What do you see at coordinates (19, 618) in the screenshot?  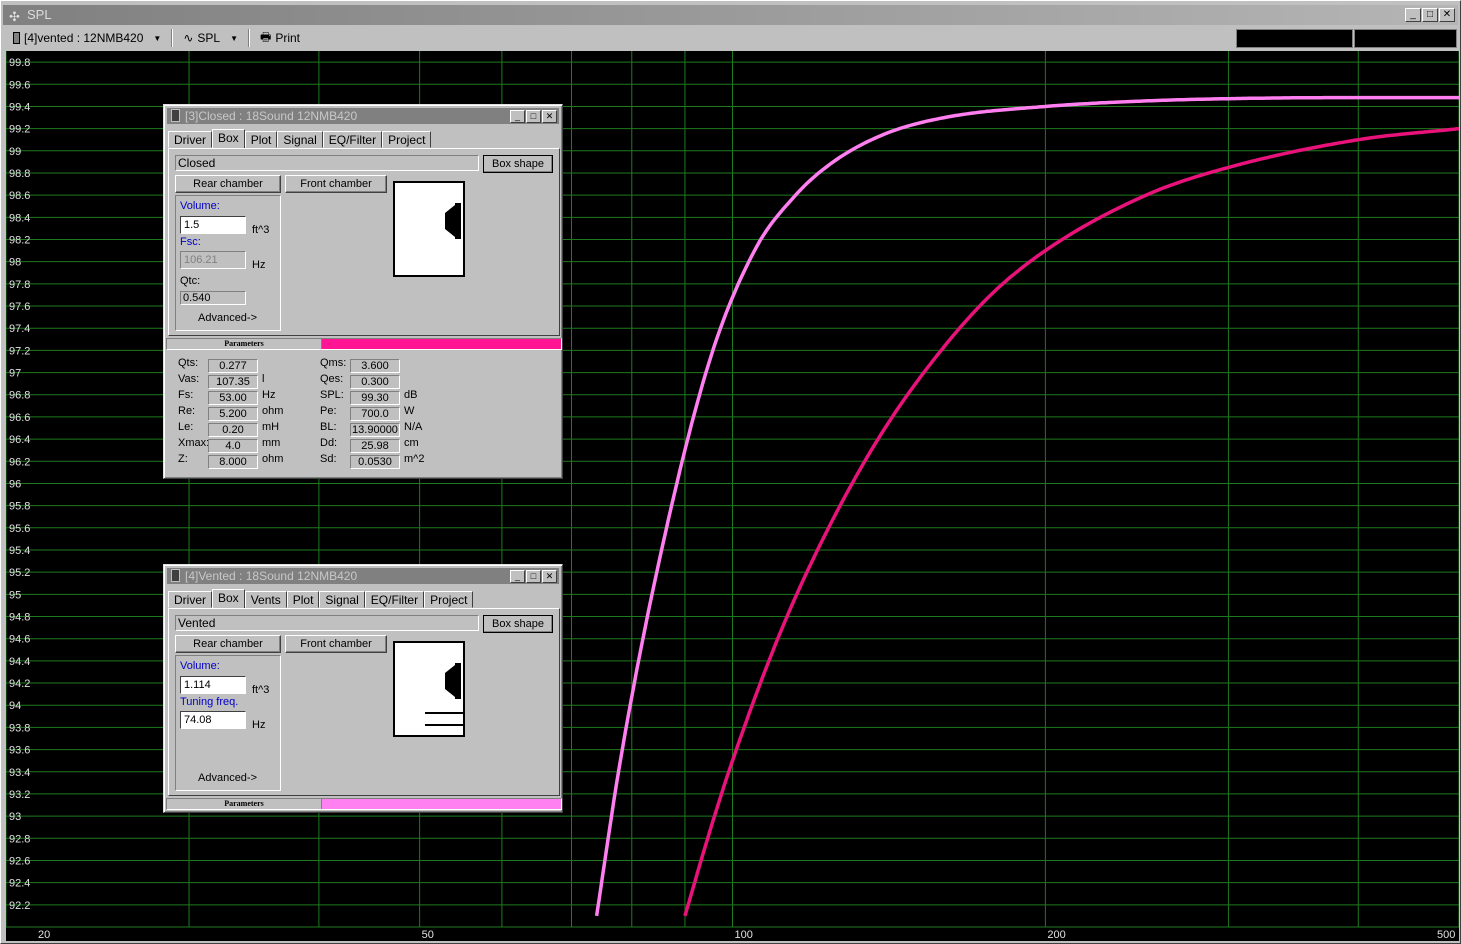 I see `y-tick-label: 94.8` at bounding box center [19, 618].